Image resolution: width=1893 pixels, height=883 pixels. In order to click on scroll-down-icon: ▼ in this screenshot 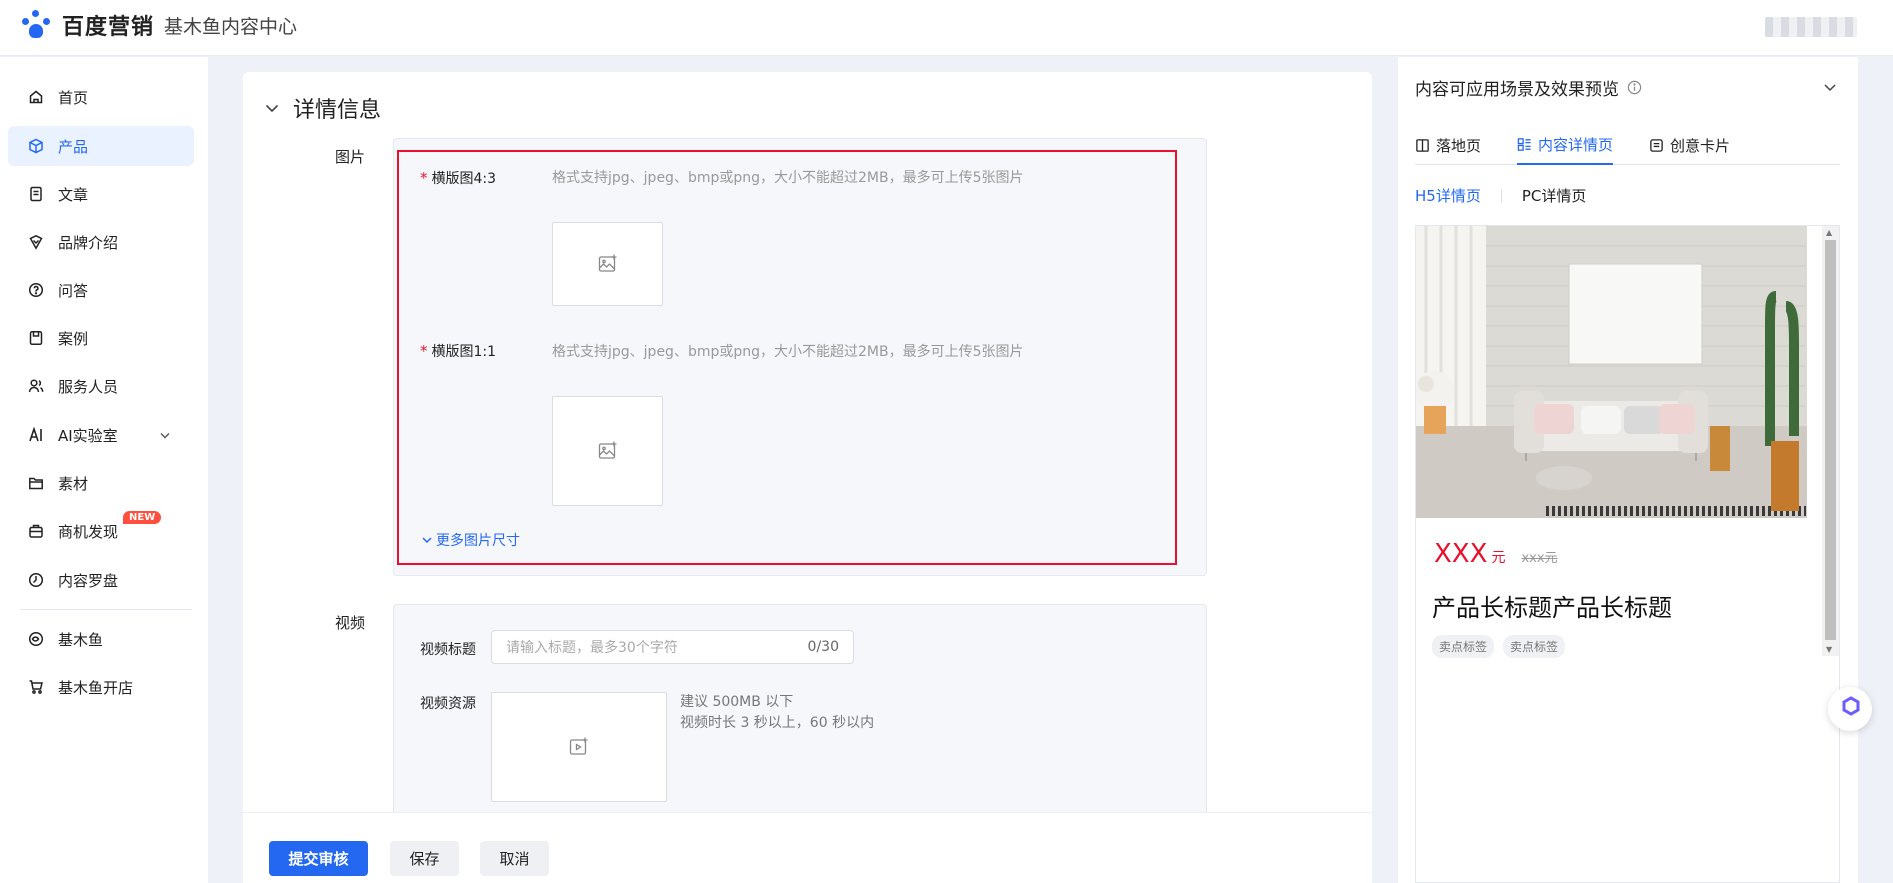, I will do `click(1829, 649)`.